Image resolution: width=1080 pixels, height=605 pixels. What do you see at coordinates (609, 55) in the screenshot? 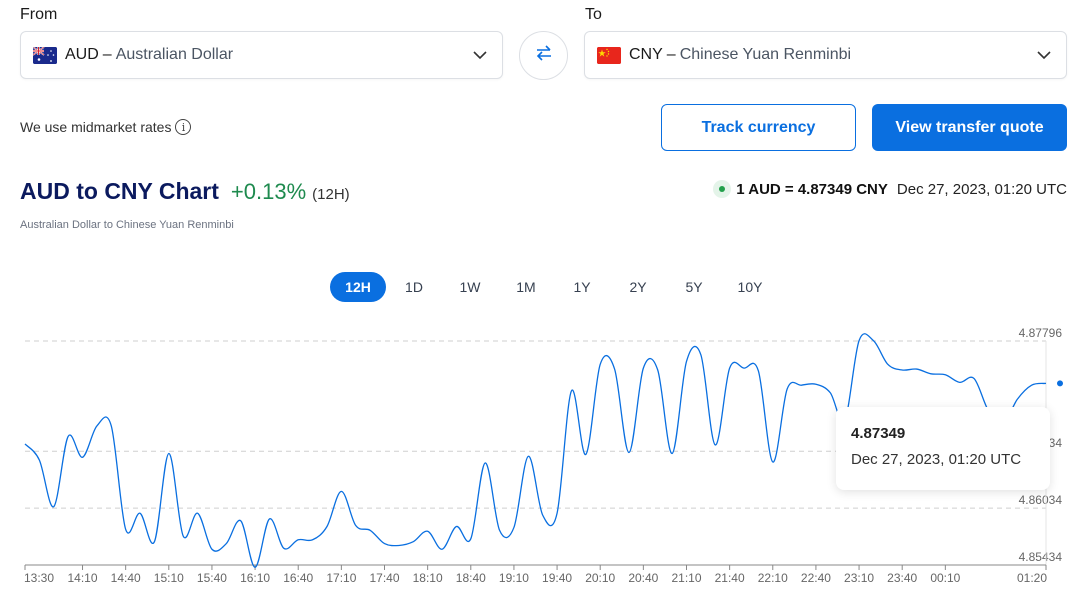
I see `china-flag-icon` at bounding box center [609, 55].